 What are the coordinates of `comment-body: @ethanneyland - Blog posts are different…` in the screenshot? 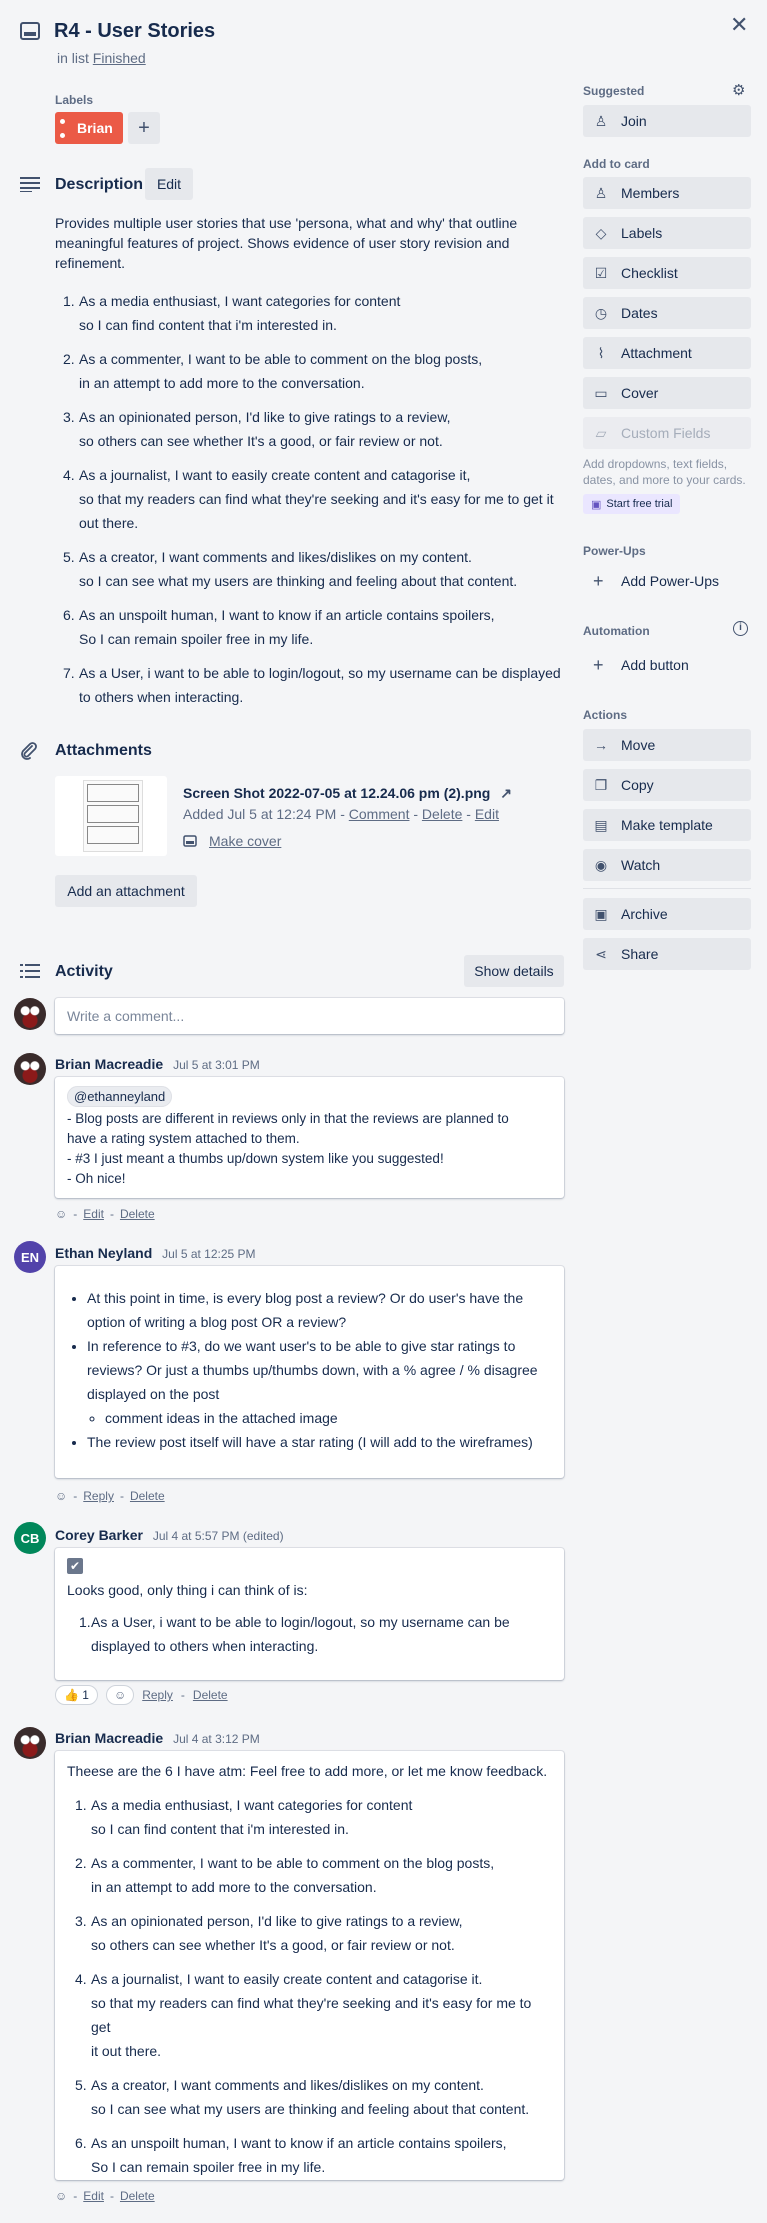 It's located at (309, 1137).